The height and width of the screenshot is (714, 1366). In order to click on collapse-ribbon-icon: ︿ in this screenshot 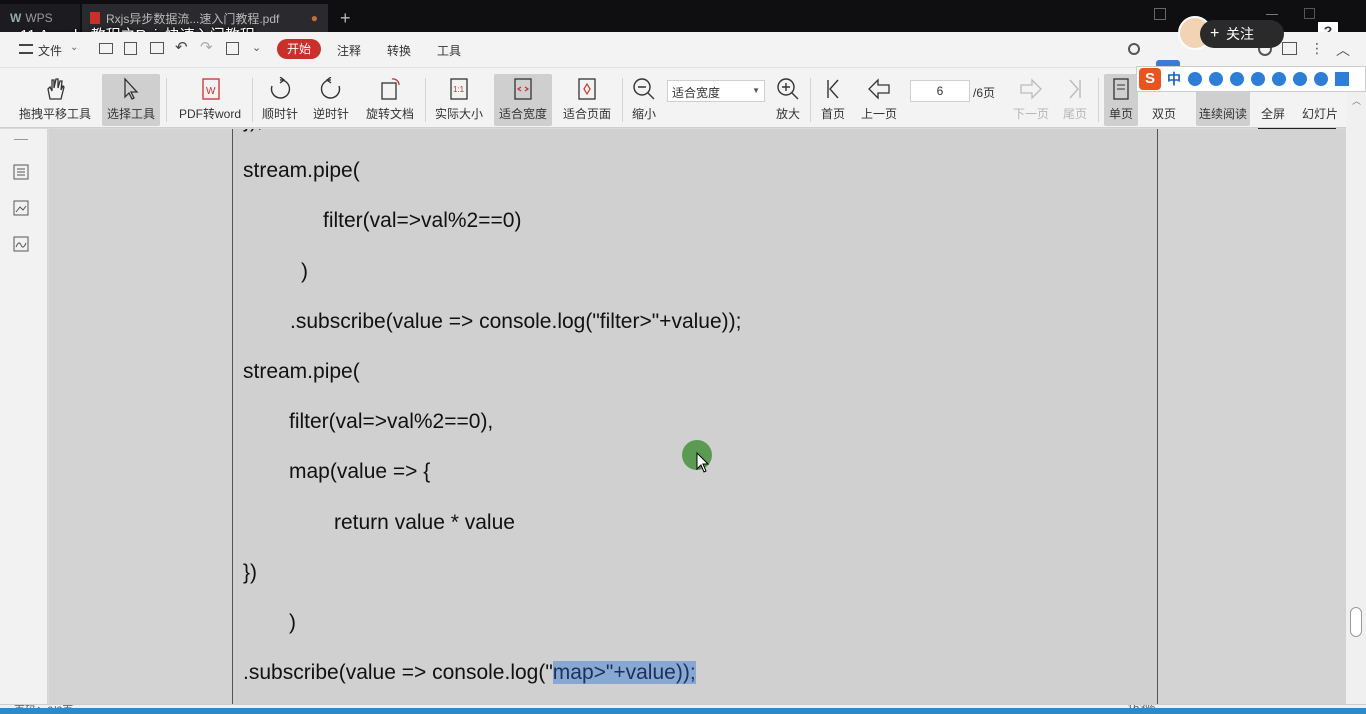, I will do `click(1343, 50)`.